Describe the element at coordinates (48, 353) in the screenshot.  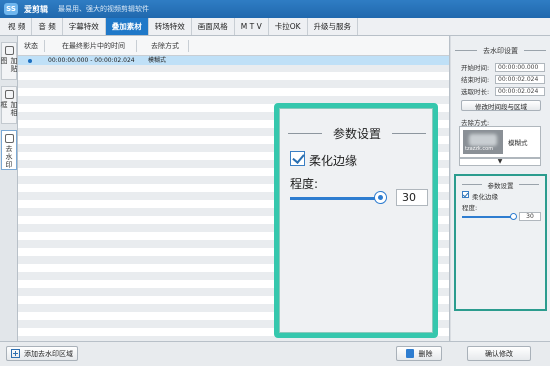
I see `add-watermark-region-label: 添加去水印区域` at that location.